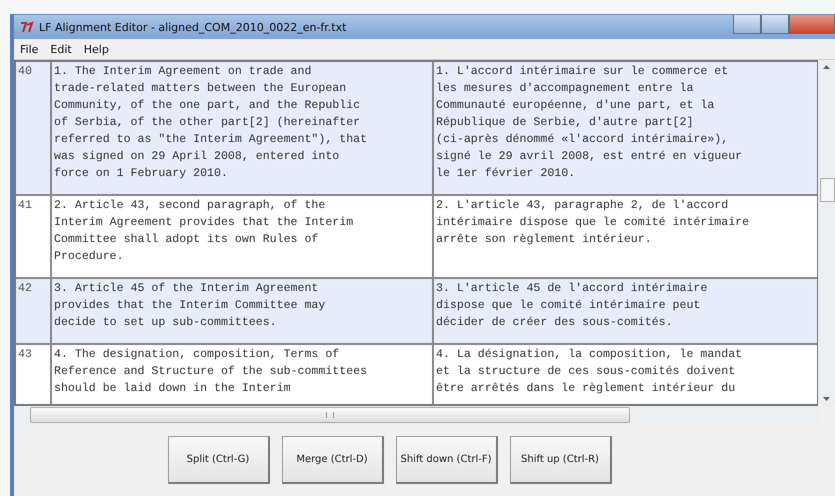  I want to click on action-button: Shift up (Ctrl-R), so click(561, 460).